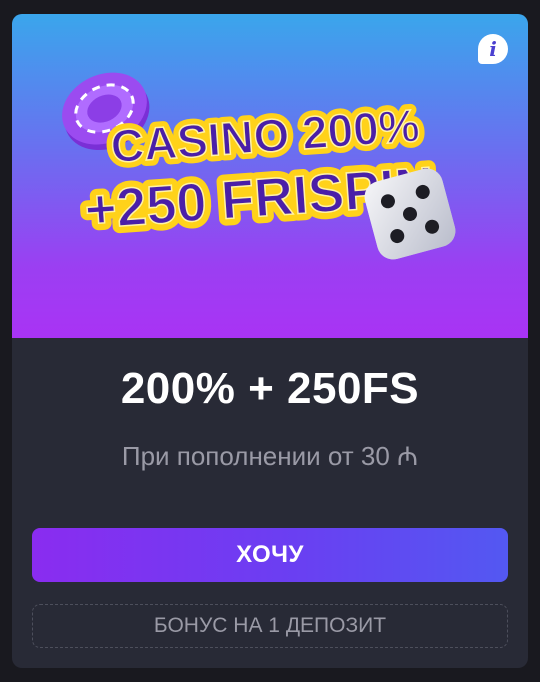  Describe the element at coordinates (270, 555) in the screenshot. I see `want-bonus-button: ХОЧУ` at that location.